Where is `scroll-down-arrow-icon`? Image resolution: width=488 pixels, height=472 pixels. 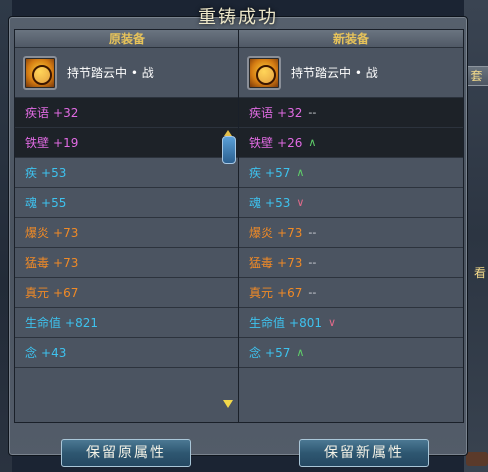 scroll-down-arrow-icon is located at coordinates (228, 404).